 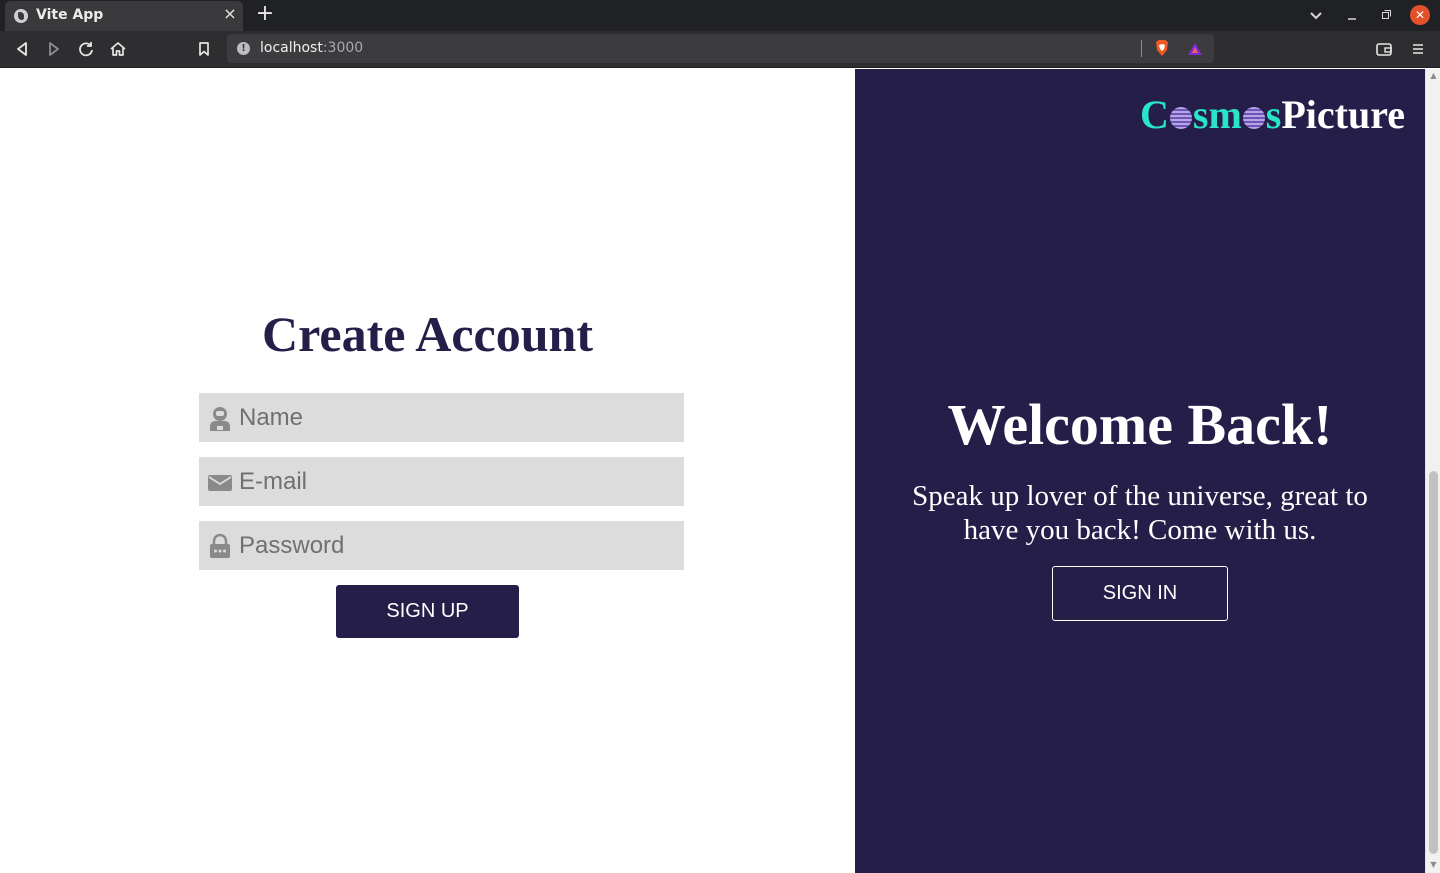 I want to click on minimize-icon, so click(x=1352, y=15).